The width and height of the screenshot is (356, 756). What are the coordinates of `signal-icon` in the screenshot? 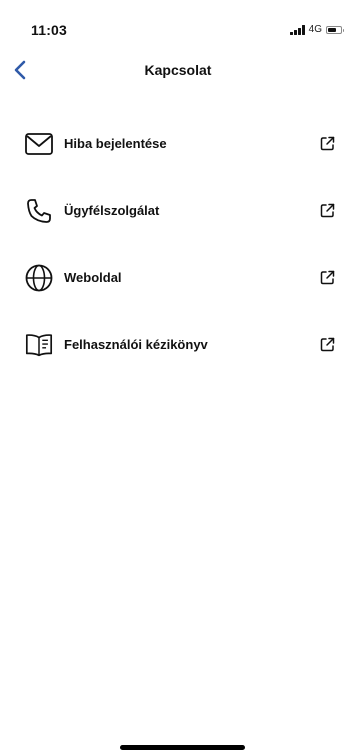 It's located at (297, 29).